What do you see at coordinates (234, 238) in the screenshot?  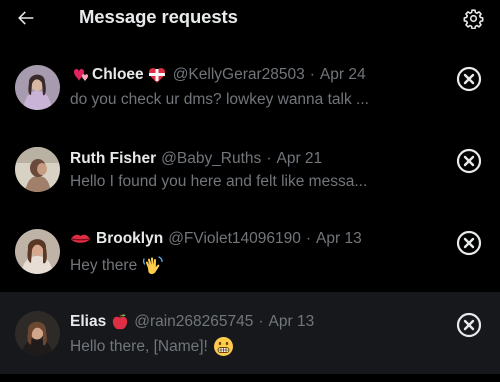 I see `sender-handle: @FViolet14096190` at bounding box center [234, 238].